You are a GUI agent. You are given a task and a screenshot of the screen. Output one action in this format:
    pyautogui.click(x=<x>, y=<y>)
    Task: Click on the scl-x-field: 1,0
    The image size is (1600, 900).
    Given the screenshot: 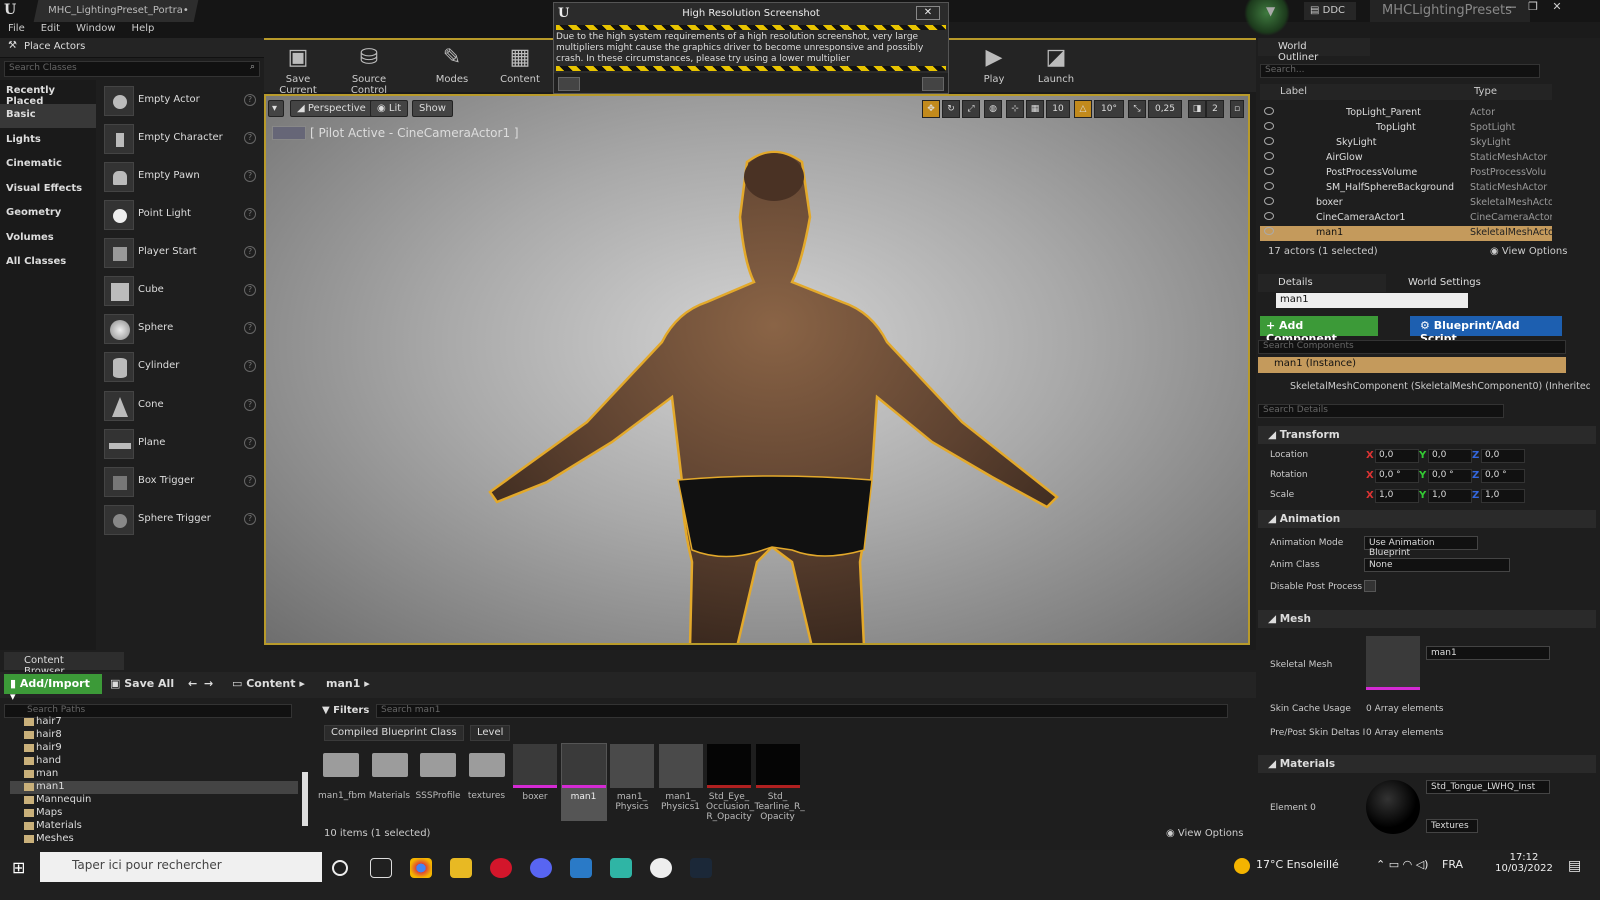 What is the action you would take?
    pyautogui.click(x=1397, y=496)
    